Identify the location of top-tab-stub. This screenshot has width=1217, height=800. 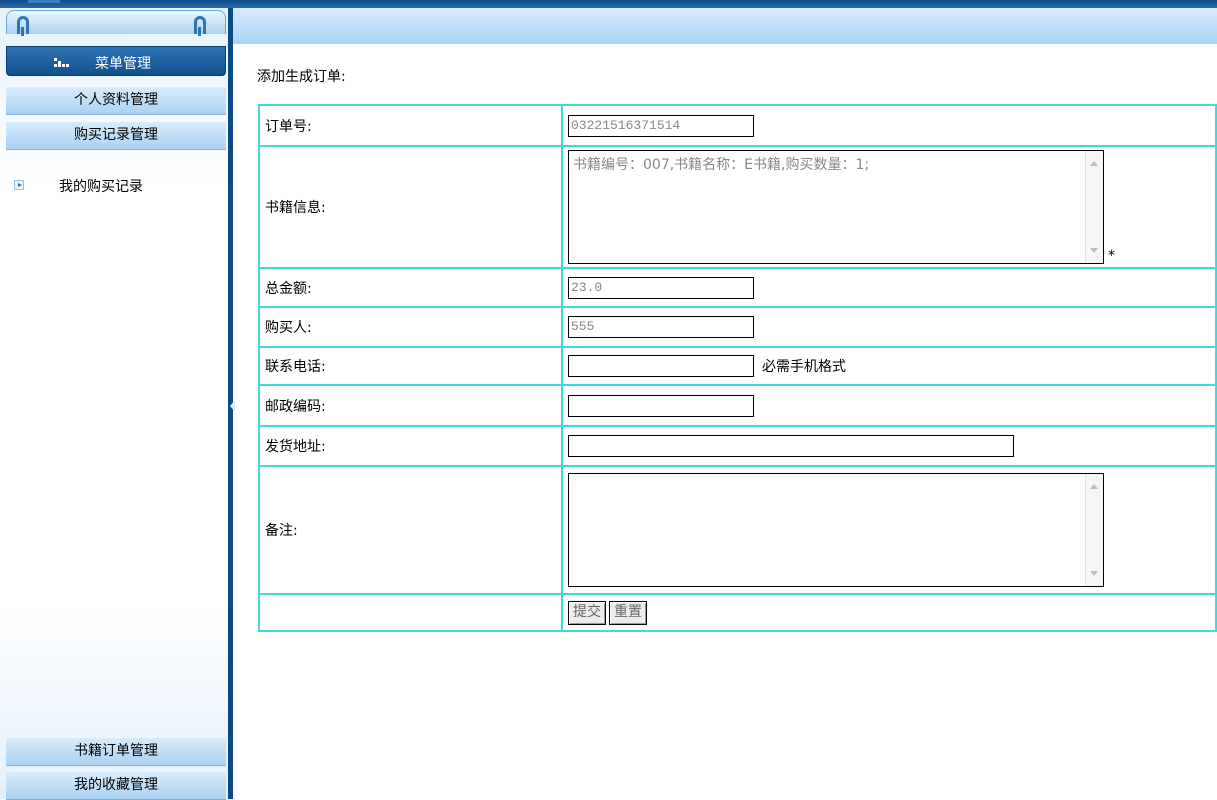
(44, 1).